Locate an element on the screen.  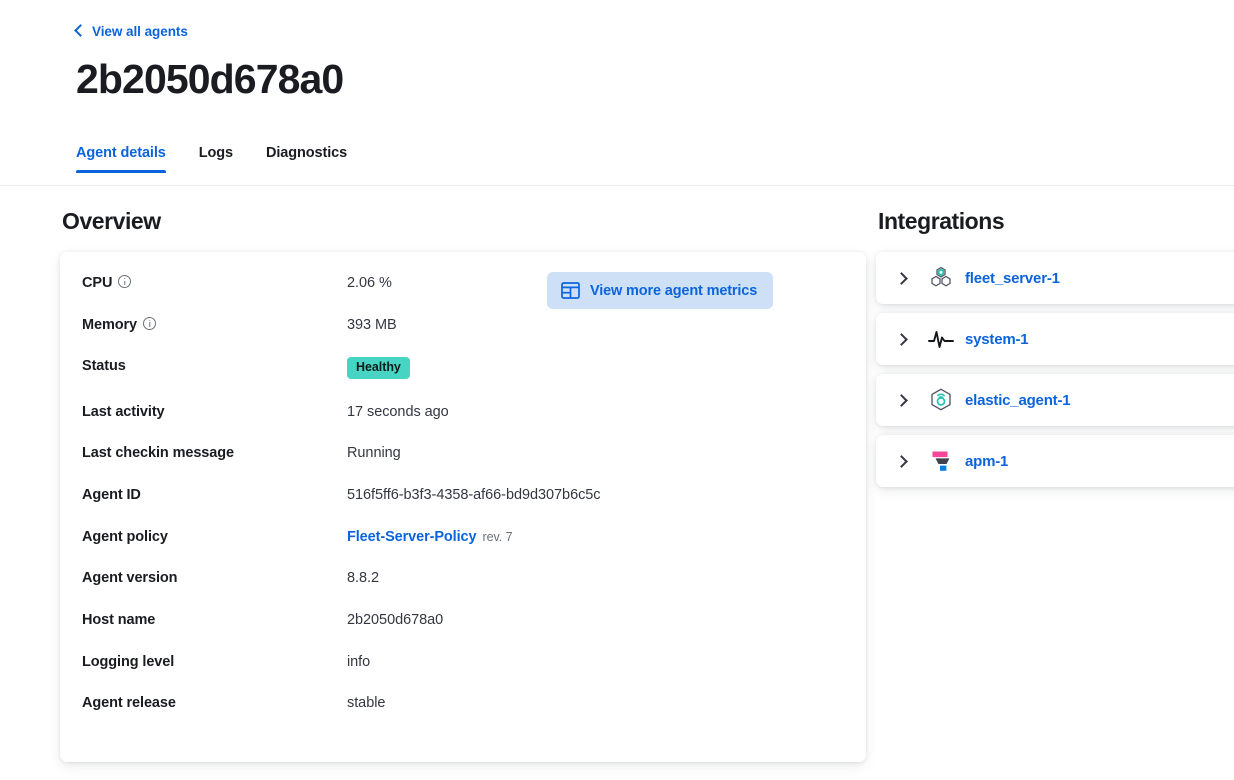
apm-funnel-icon is located at coordinates (941, 461).